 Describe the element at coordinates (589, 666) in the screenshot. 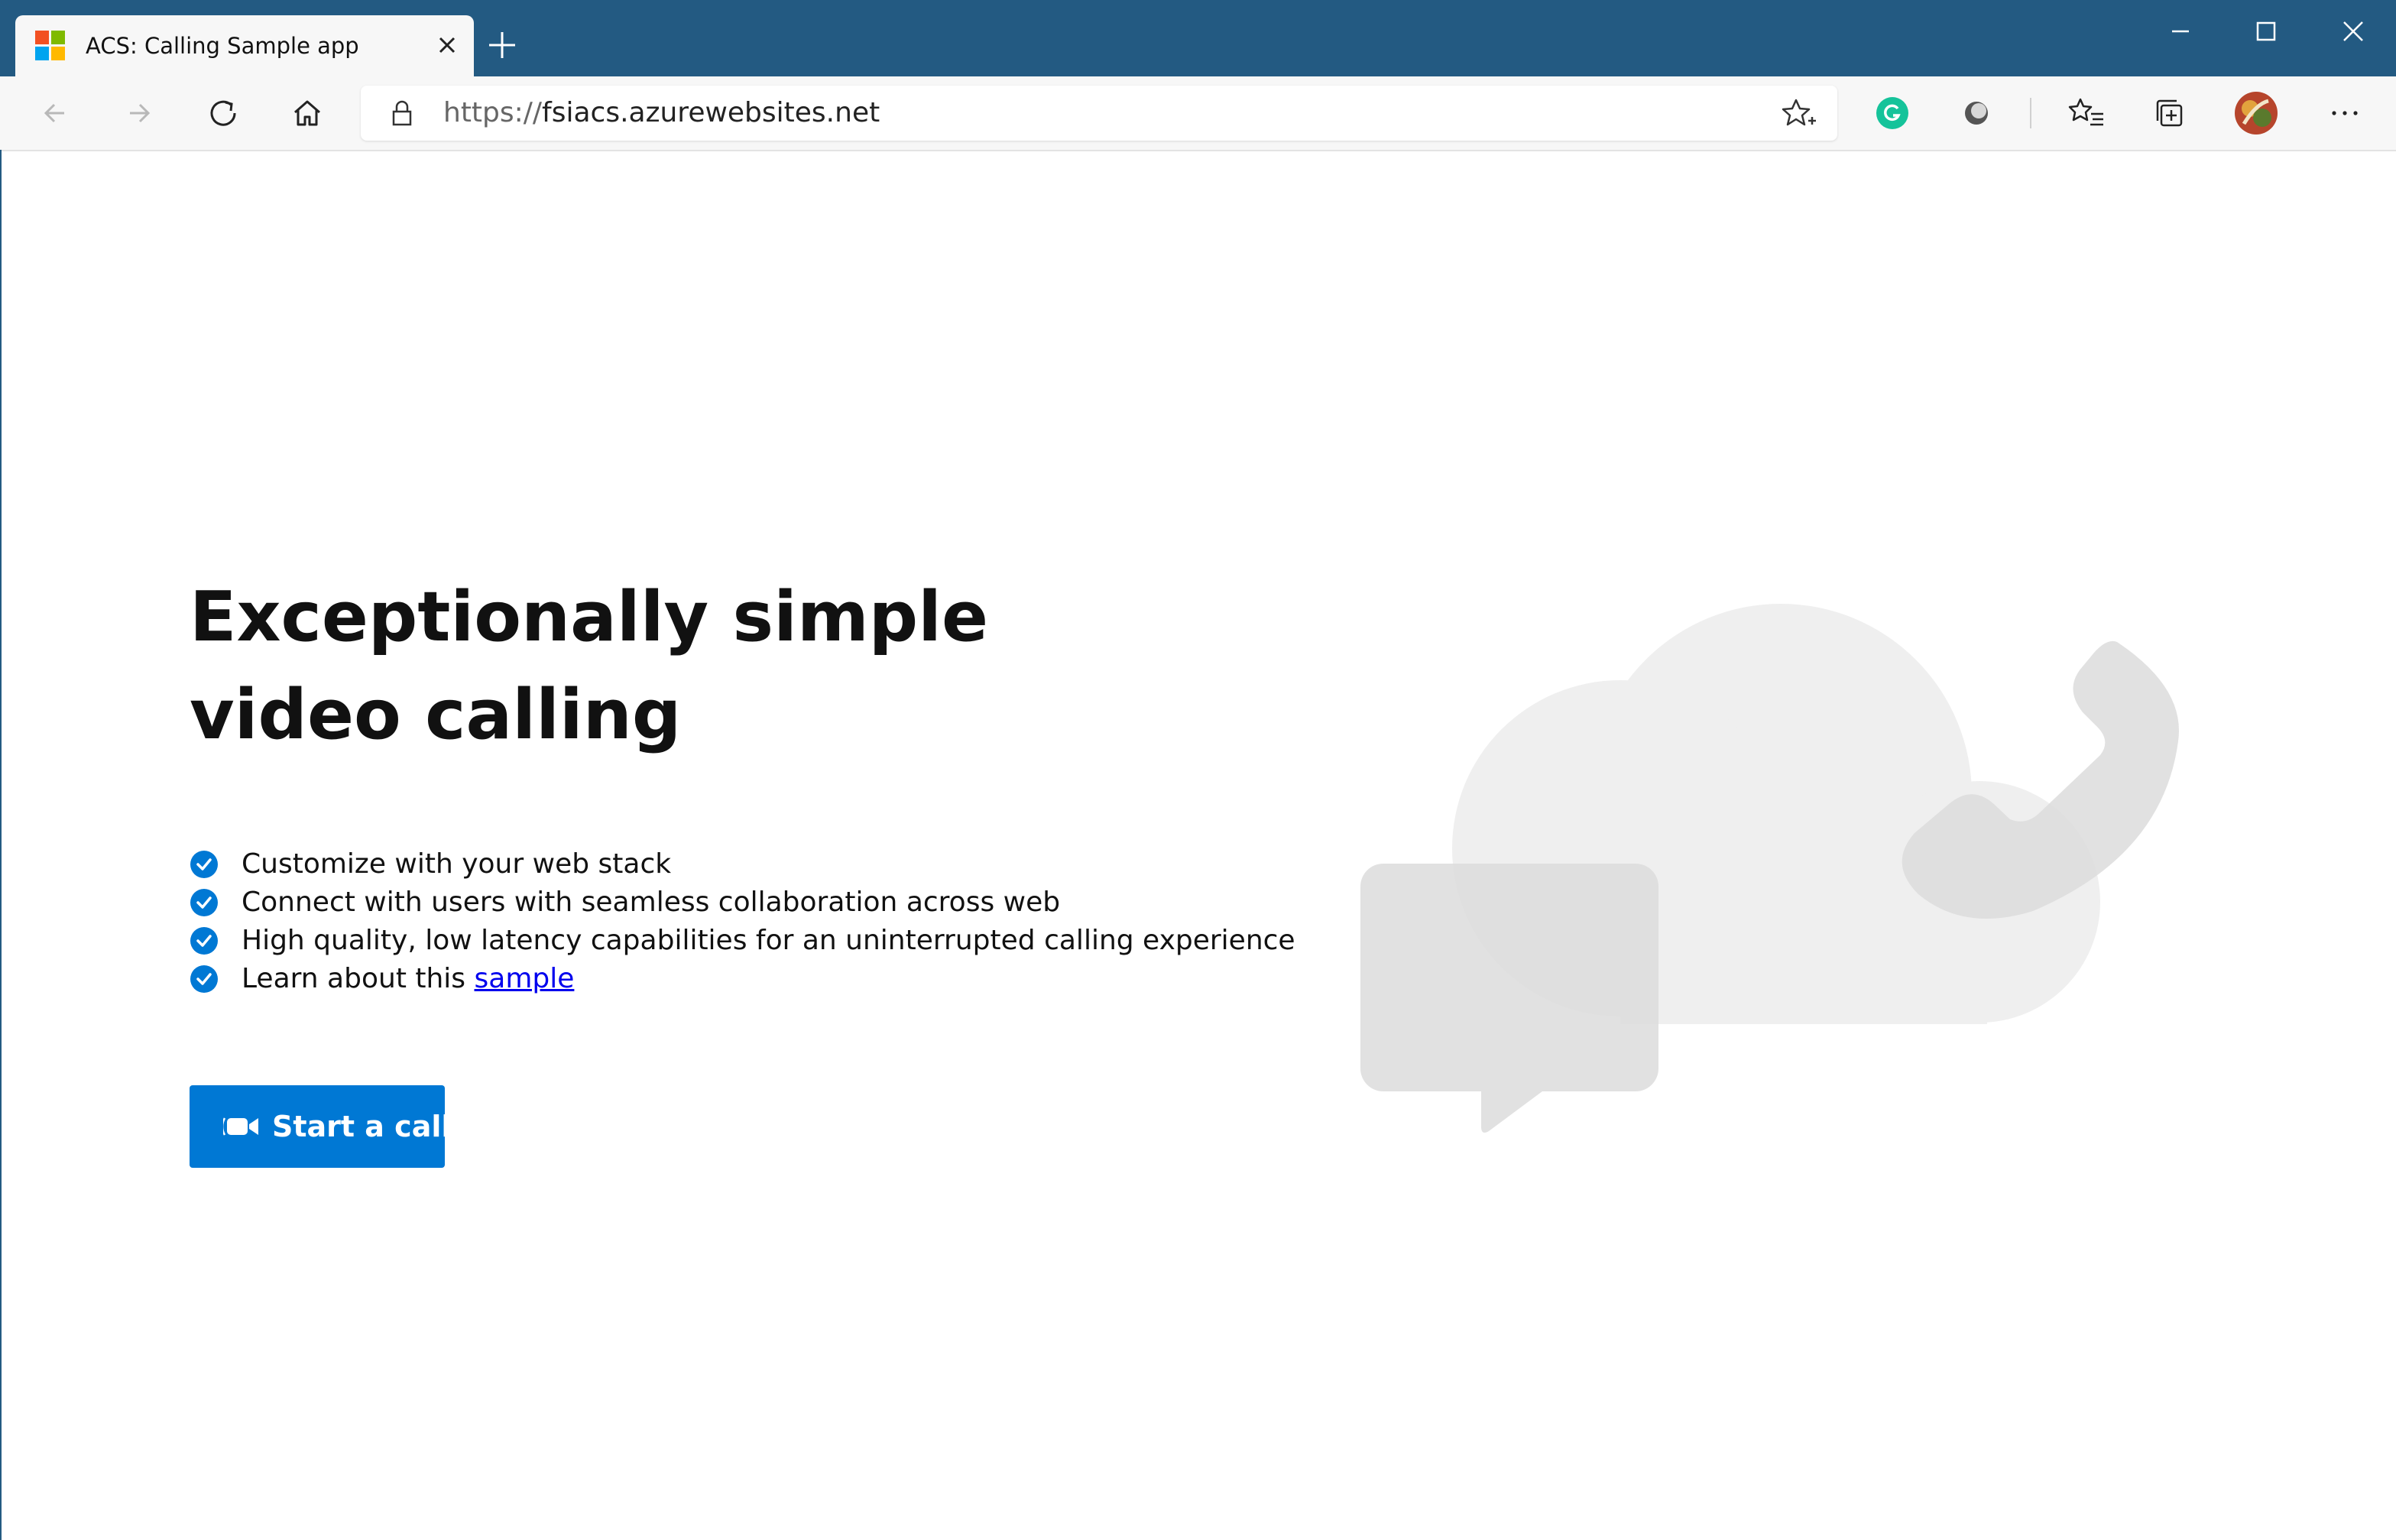

I see `page-headline: Exceptionally simple video calling` at that location.